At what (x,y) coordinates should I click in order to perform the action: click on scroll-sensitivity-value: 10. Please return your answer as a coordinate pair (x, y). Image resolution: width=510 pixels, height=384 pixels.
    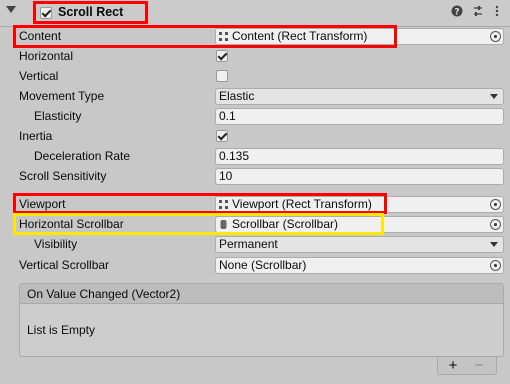
    Looking at the image, I should click on (226, 176).